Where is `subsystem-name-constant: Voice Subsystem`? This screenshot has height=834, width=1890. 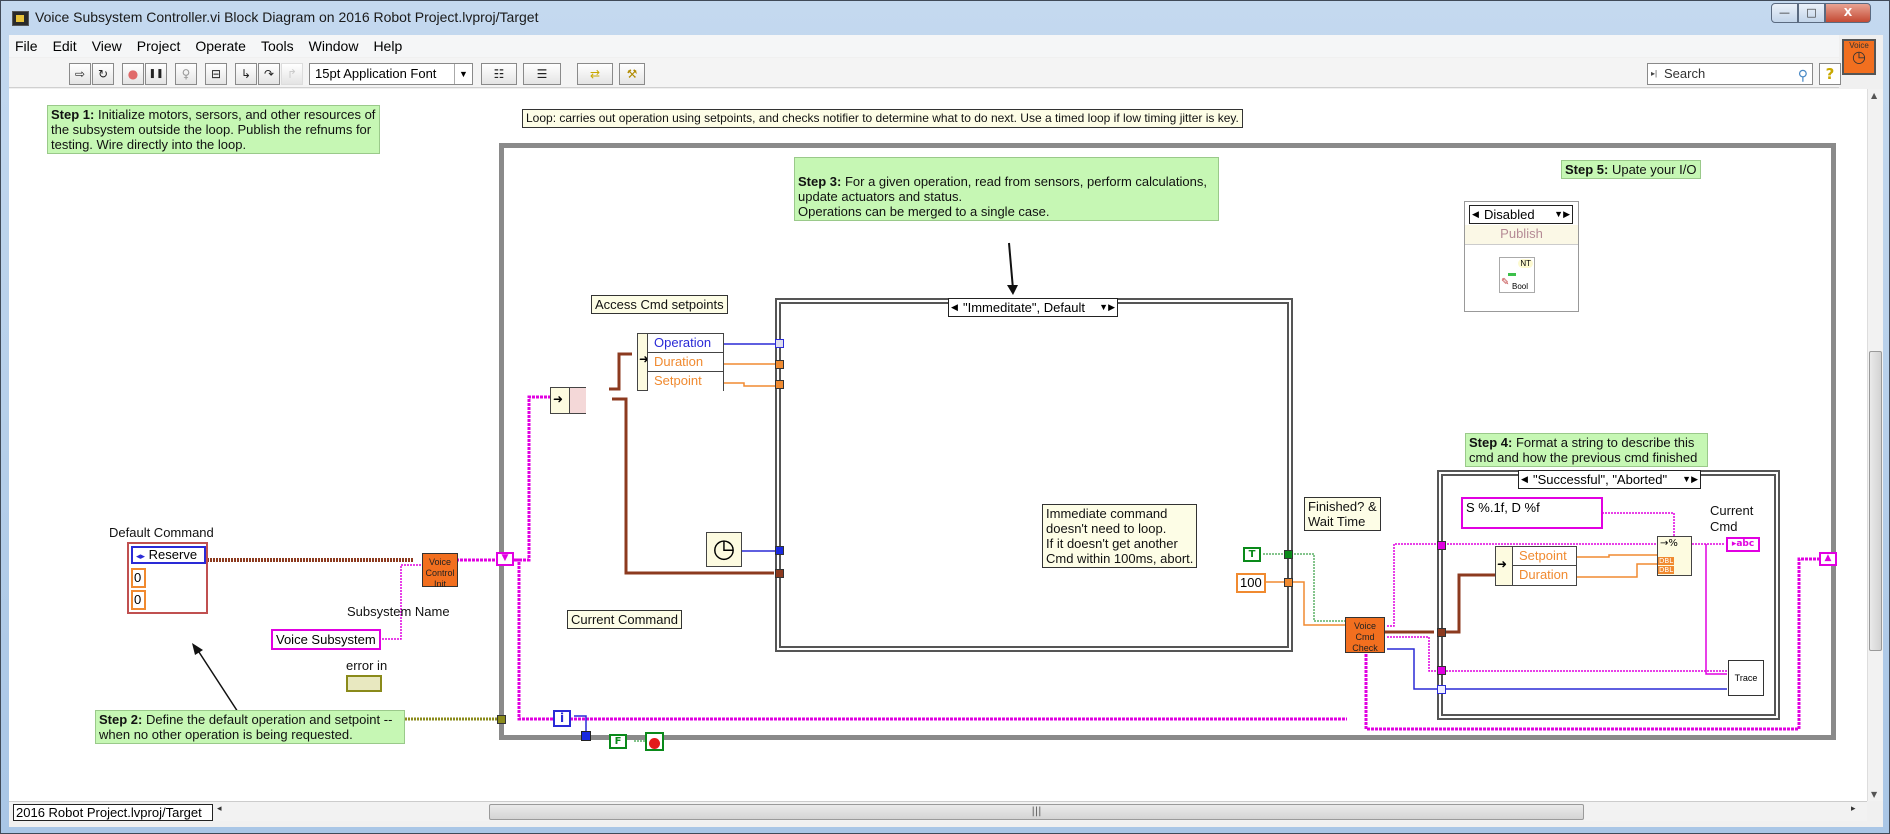
subsystem-name-constant: Voice Subsystem is located at coordinates (326, 639).